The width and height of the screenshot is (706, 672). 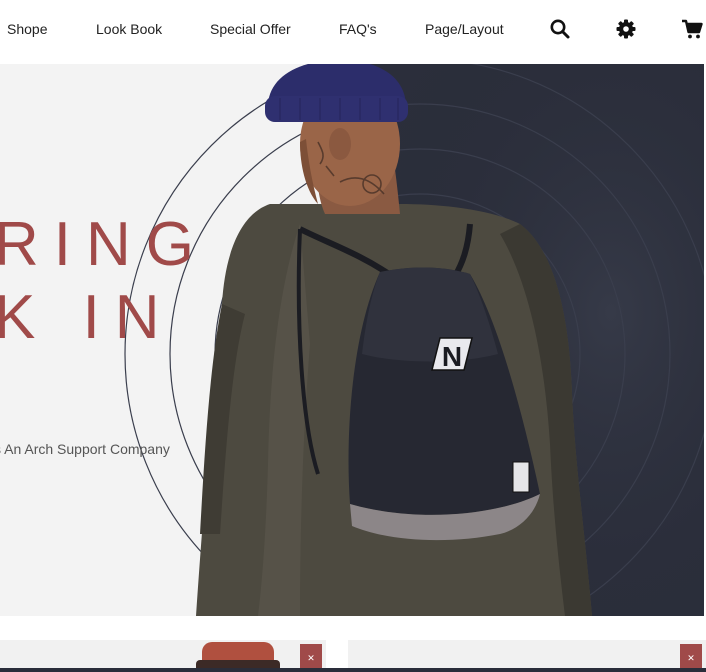 I want to click on cart-icon, so click(x=692, y=29).